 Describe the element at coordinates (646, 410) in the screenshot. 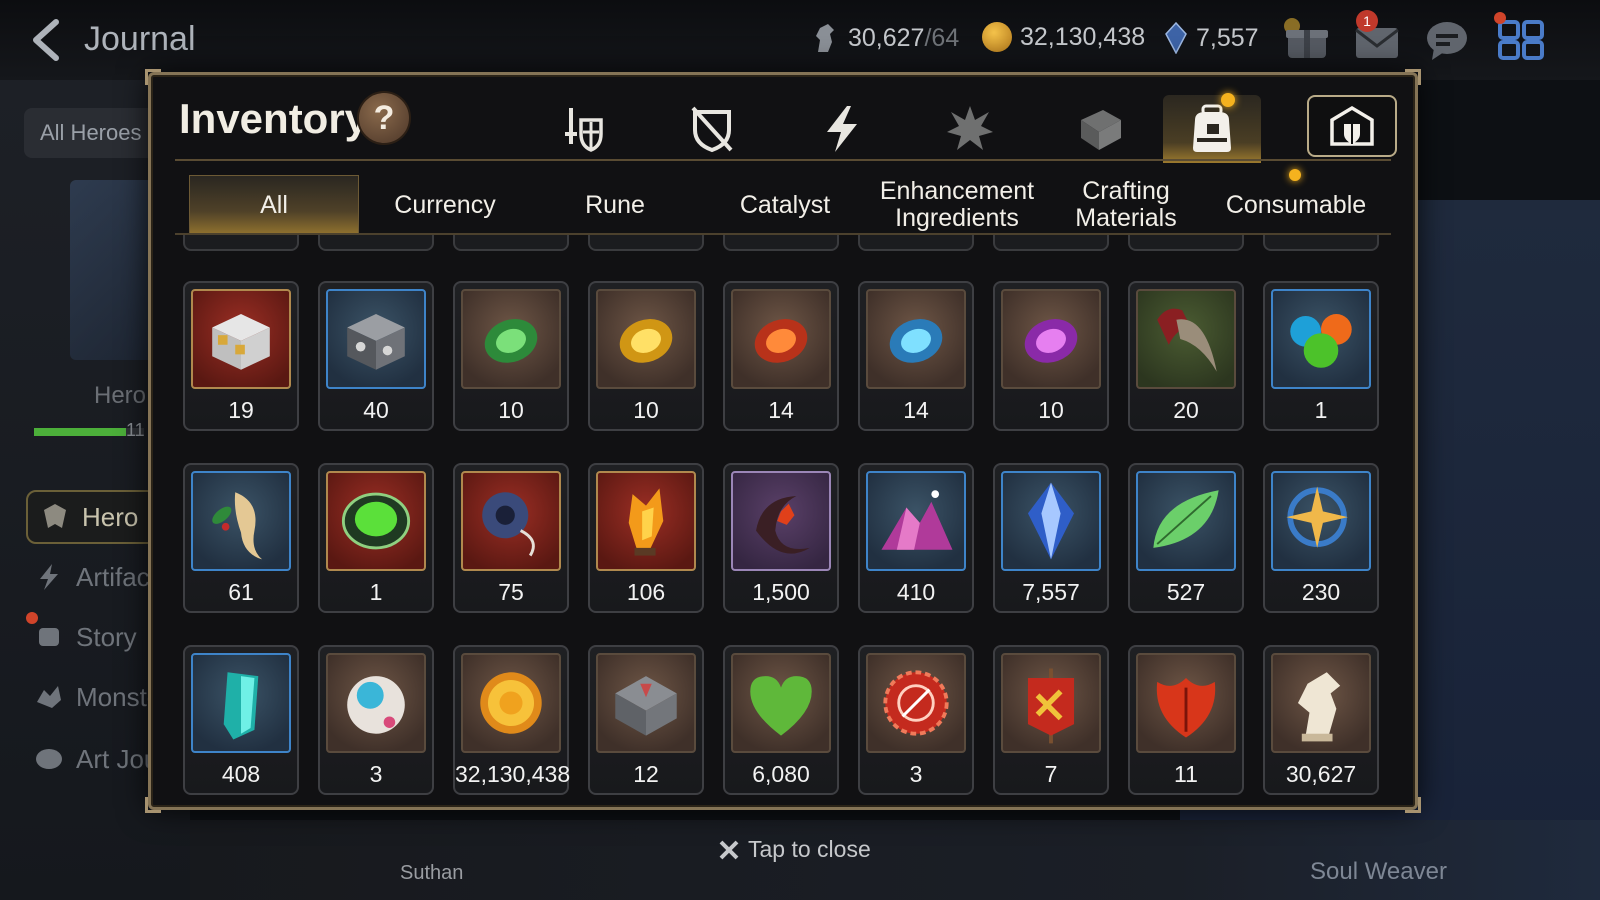

I see `item-quantity: 10` at that location.